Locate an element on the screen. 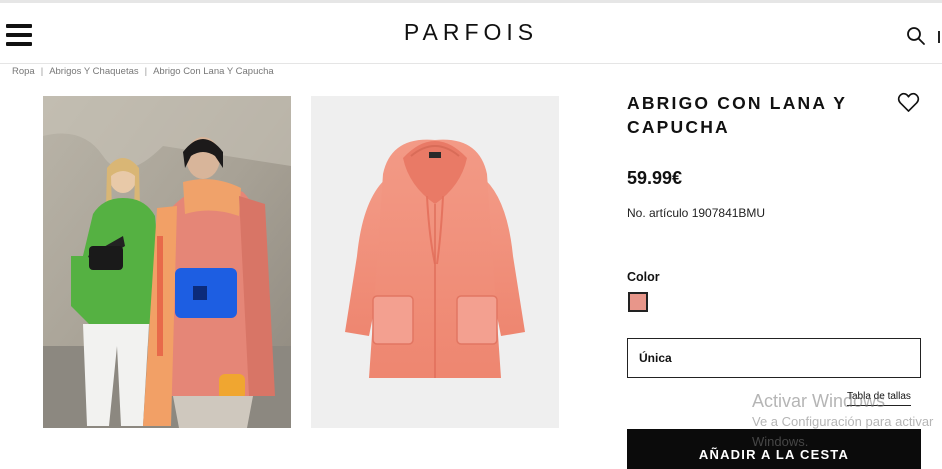 The width and height of the screenshot is (942, 469). color-label: Color is located at coordinates (643, 277).